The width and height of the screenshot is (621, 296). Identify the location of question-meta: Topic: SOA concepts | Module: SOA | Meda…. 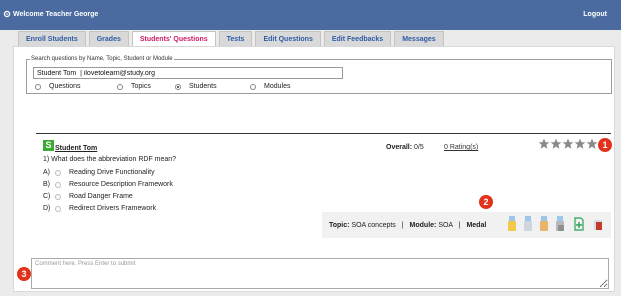
(407, 225).